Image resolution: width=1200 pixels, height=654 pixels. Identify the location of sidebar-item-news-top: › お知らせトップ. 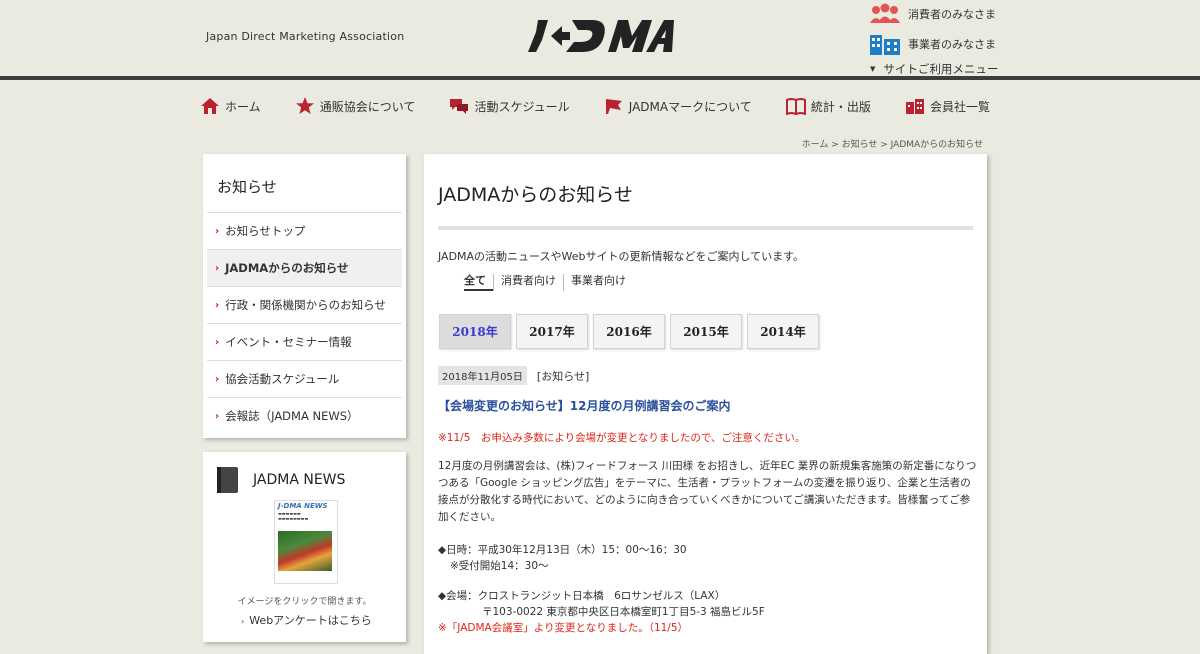
(304, 230).